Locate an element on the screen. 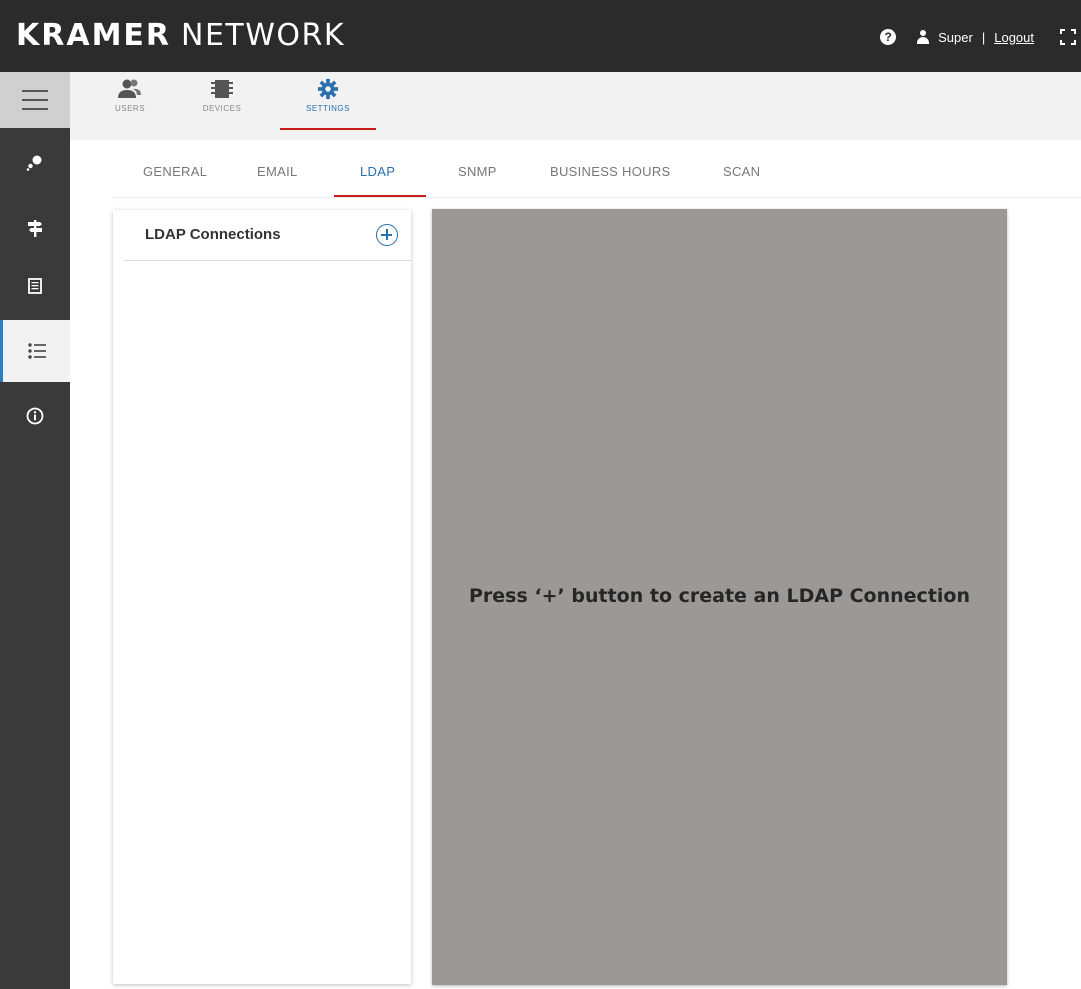  devices-icon is located at coordinates (222, 89).